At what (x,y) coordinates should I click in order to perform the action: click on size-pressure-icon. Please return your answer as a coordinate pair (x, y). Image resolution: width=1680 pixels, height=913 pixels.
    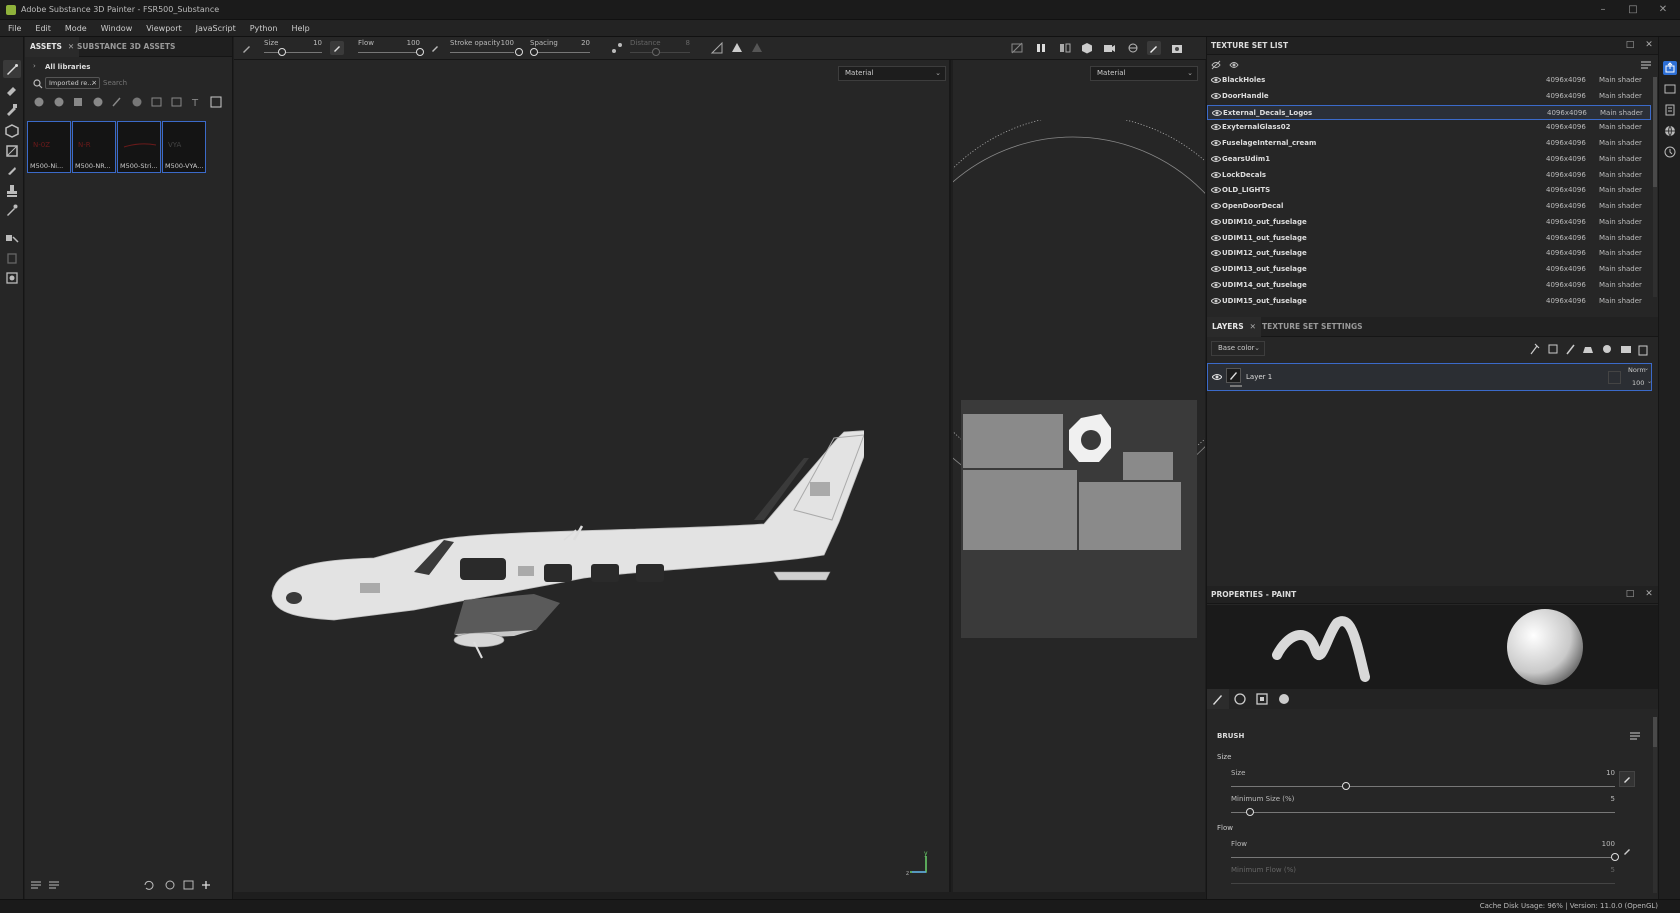
    Looking at the image, I should click on (1627, 779).